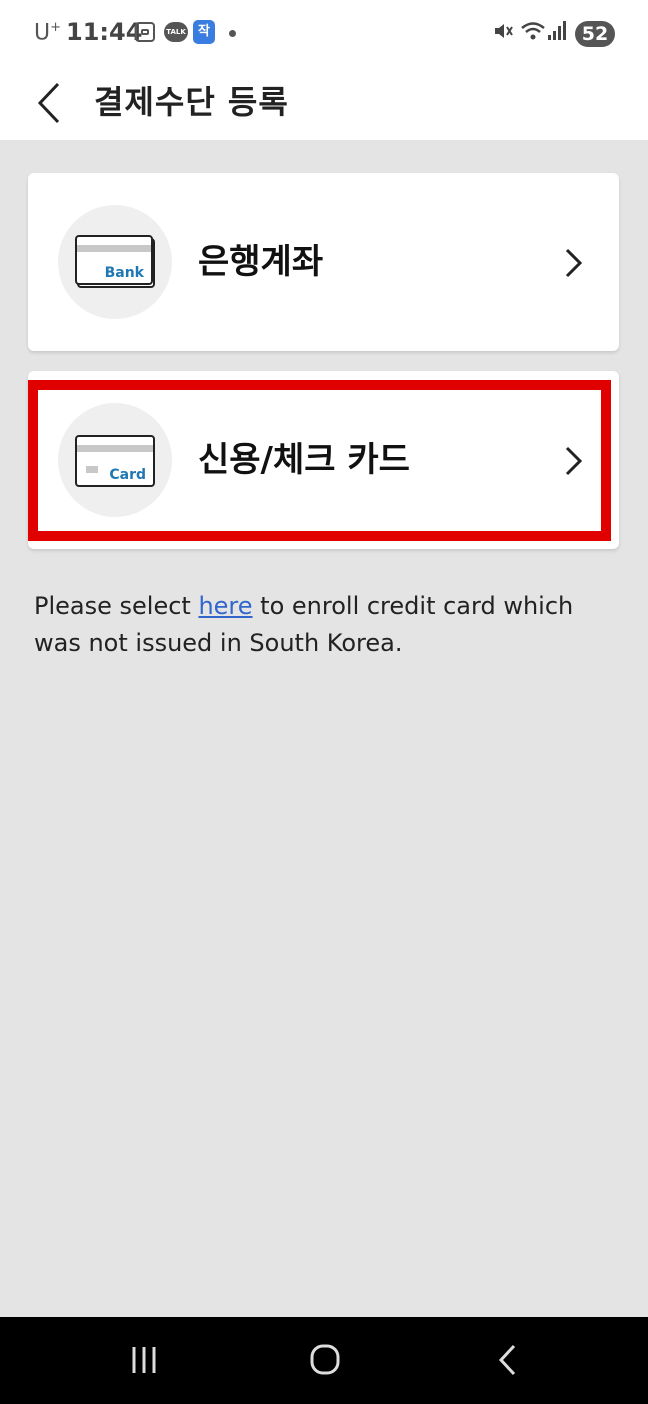 The image size is (648, 1404). What do you see at coordinates (145, 32) in the screenshot?
I see `scan-icon` at bounding box center [145, 32].